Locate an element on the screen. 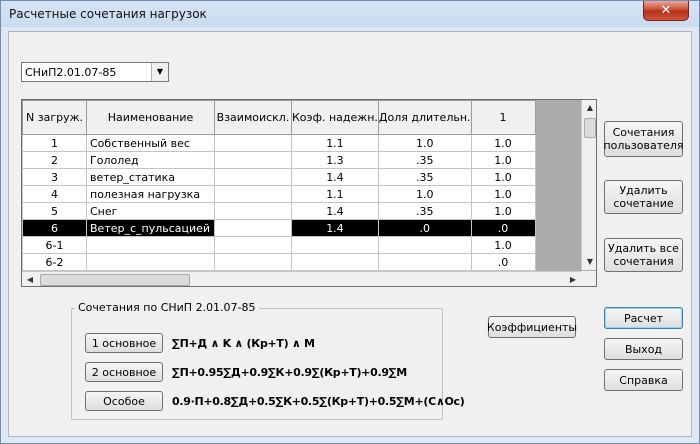  calculate-button: Расчет is located at coordinates (643, 318).